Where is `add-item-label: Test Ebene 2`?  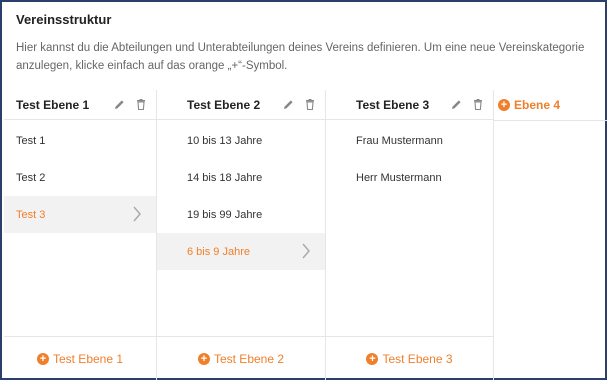 add-item-label: Test Ebene 2 is located at coordinates (249, 358).